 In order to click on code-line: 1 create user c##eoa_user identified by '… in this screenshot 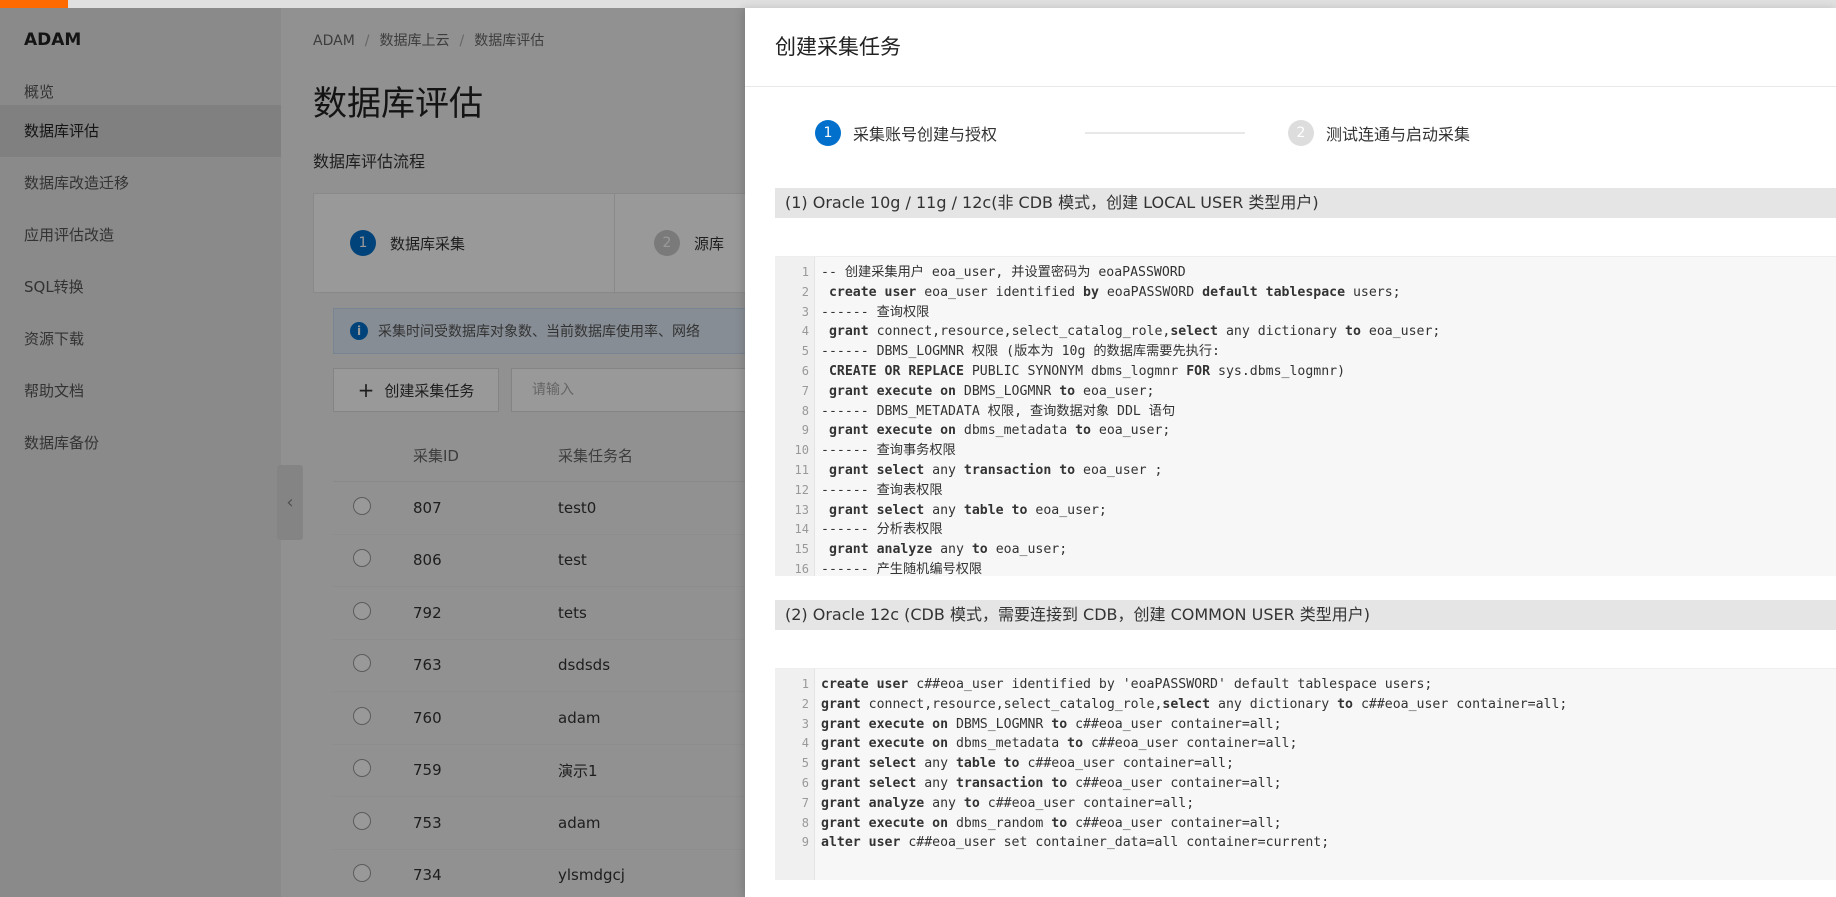, I will do `click(1305, 685)`.